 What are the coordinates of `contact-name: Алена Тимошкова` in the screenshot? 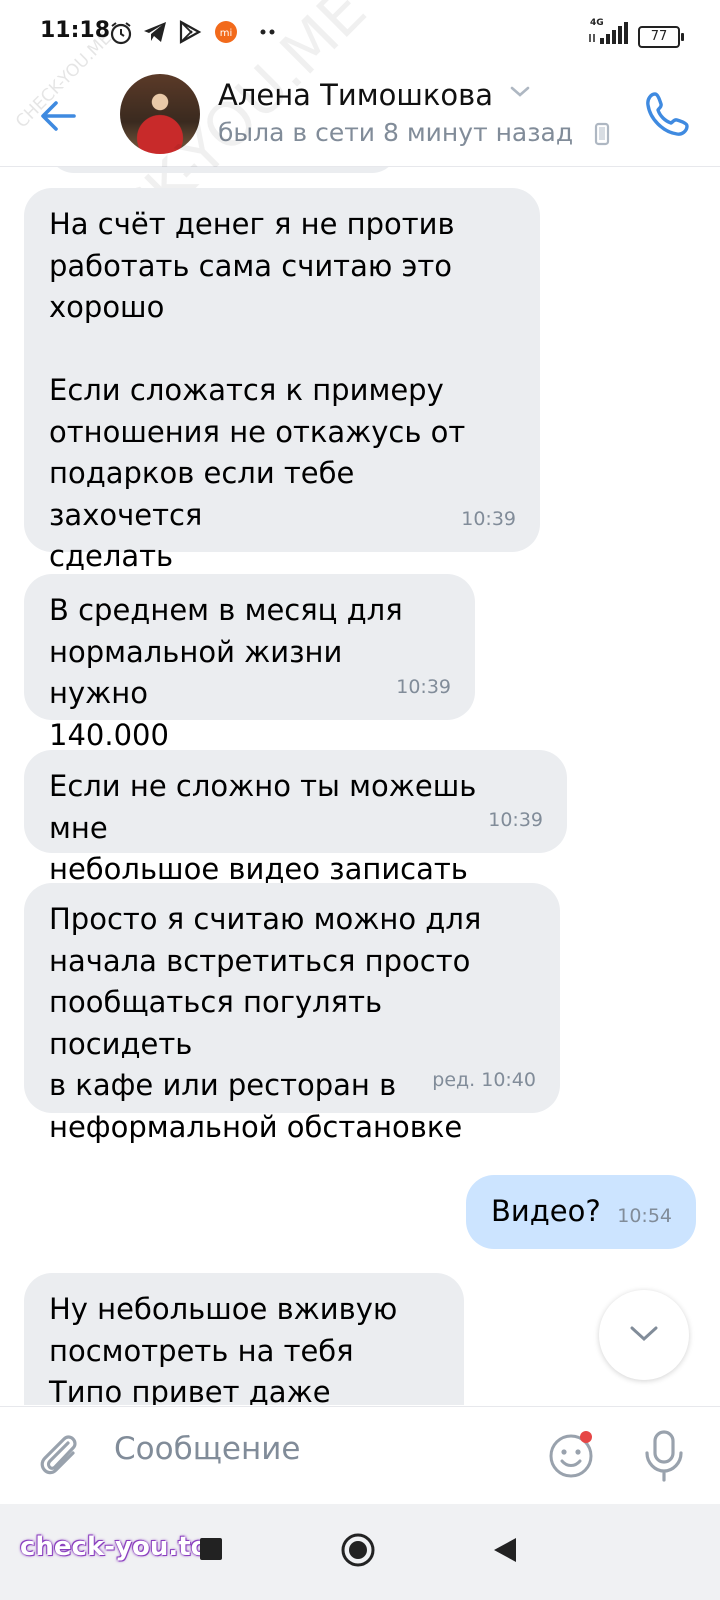 It's located at (355, 95).